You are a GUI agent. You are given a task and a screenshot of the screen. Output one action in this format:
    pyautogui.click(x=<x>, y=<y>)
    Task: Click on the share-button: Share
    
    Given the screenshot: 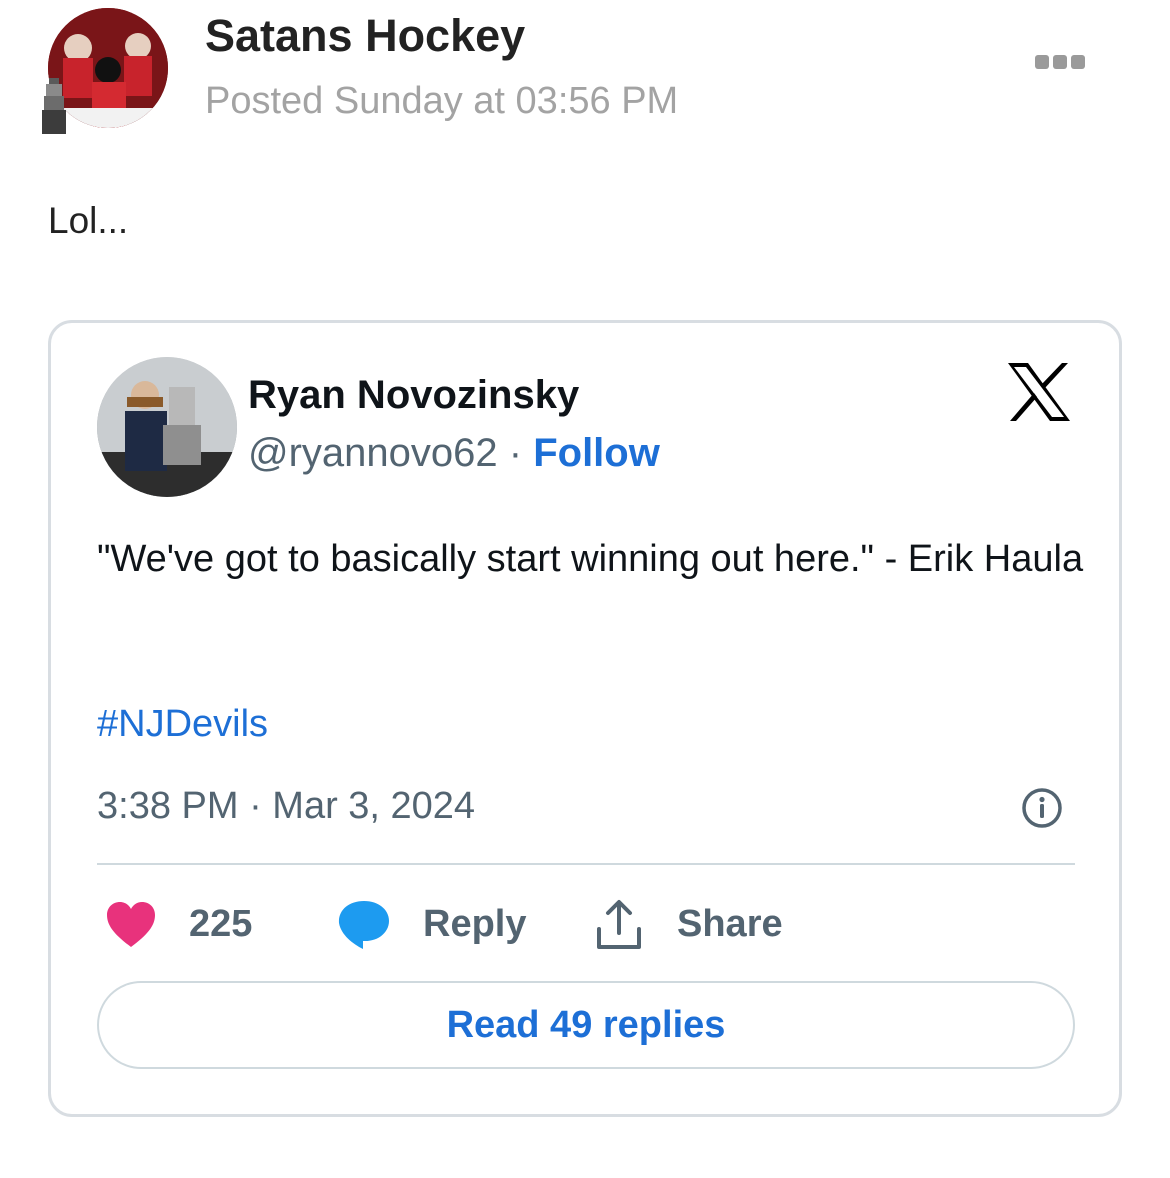 What is the action you would take?
    pyautogui.click(x=730, y=924)
    